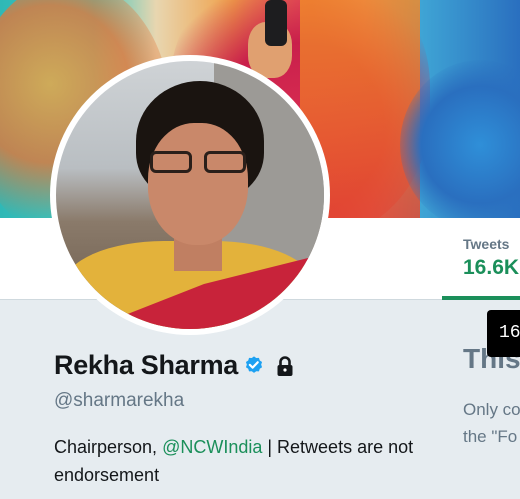 The width and height of the screenshot is (520, 499). I want to click on bio-mention-link: @NCWIndia, so click(212, 447).